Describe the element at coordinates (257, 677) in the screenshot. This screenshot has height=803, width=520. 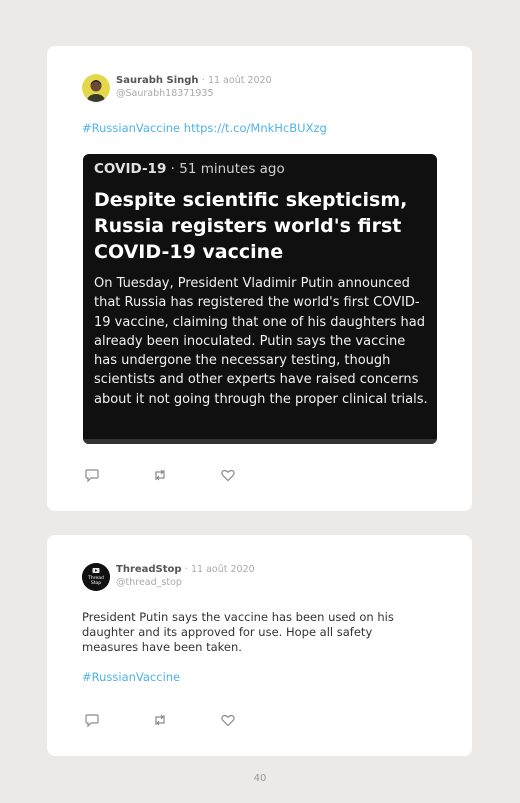
I see `tweet-hashtags: #RussianVaccine` at that location.